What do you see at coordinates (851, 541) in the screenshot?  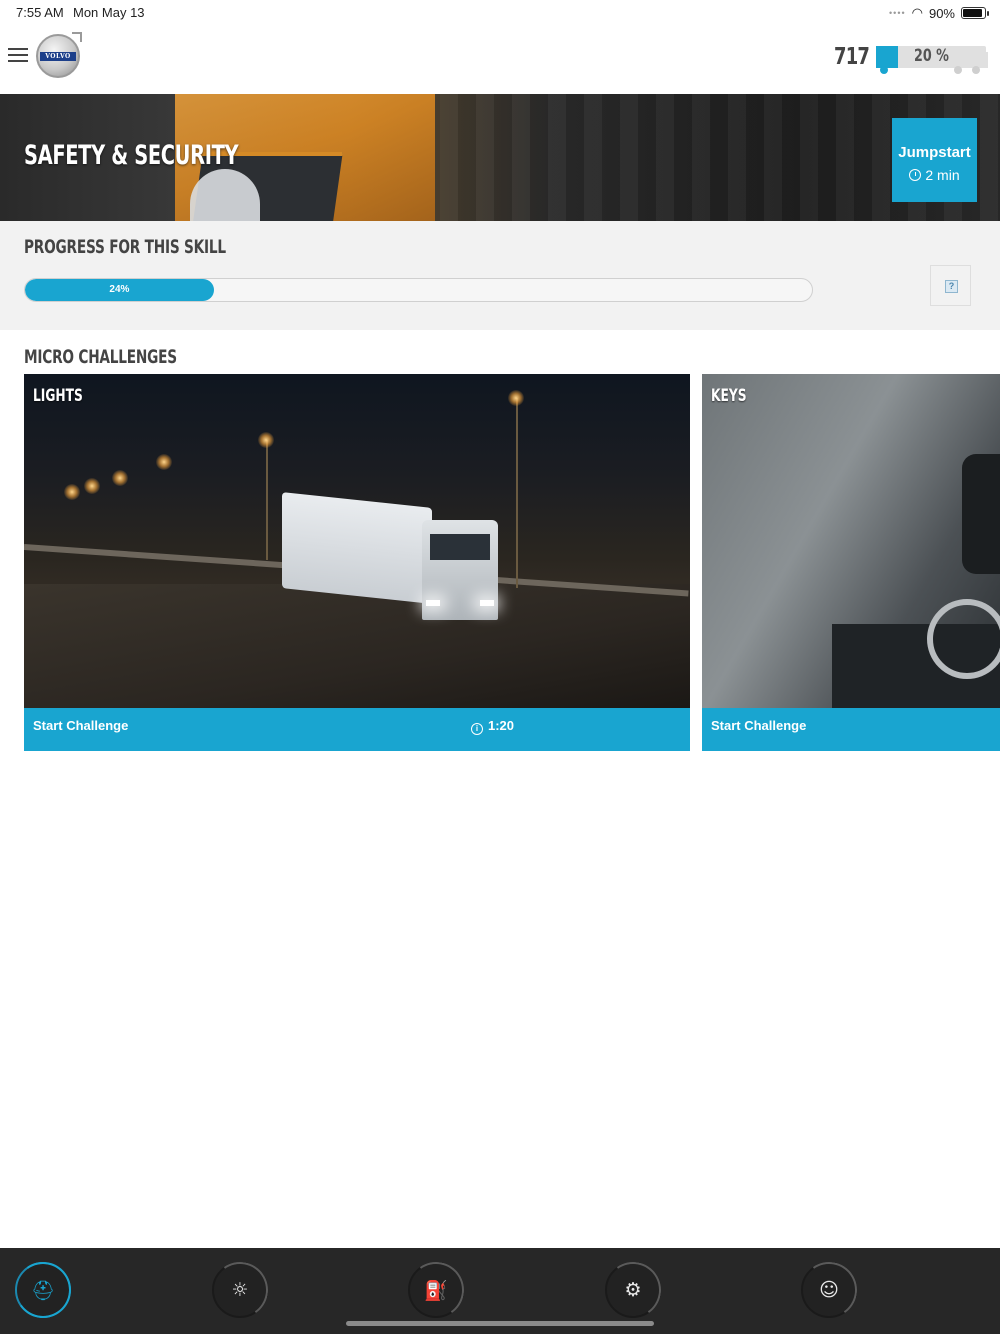 I see `keys-challenge-image` at bounding box center [851, 541].